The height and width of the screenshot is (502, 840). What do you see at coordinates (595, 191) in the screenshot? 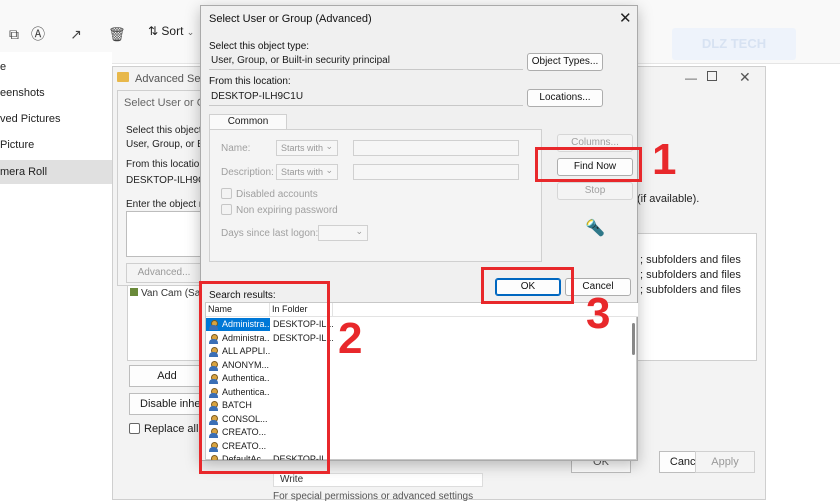
I see `stop-button: Stop` at bounding box center [595, 191].